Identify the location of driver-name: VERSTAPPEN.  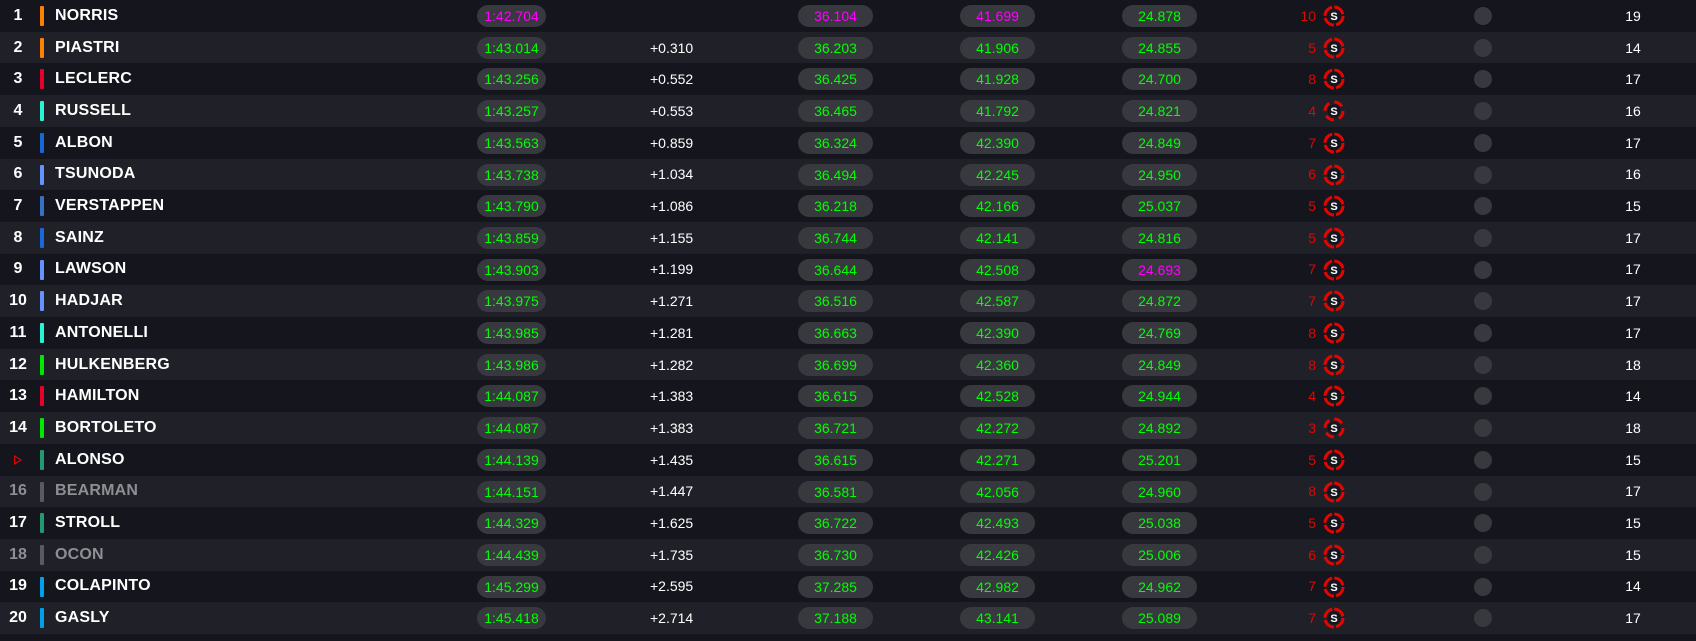
(109, 206).